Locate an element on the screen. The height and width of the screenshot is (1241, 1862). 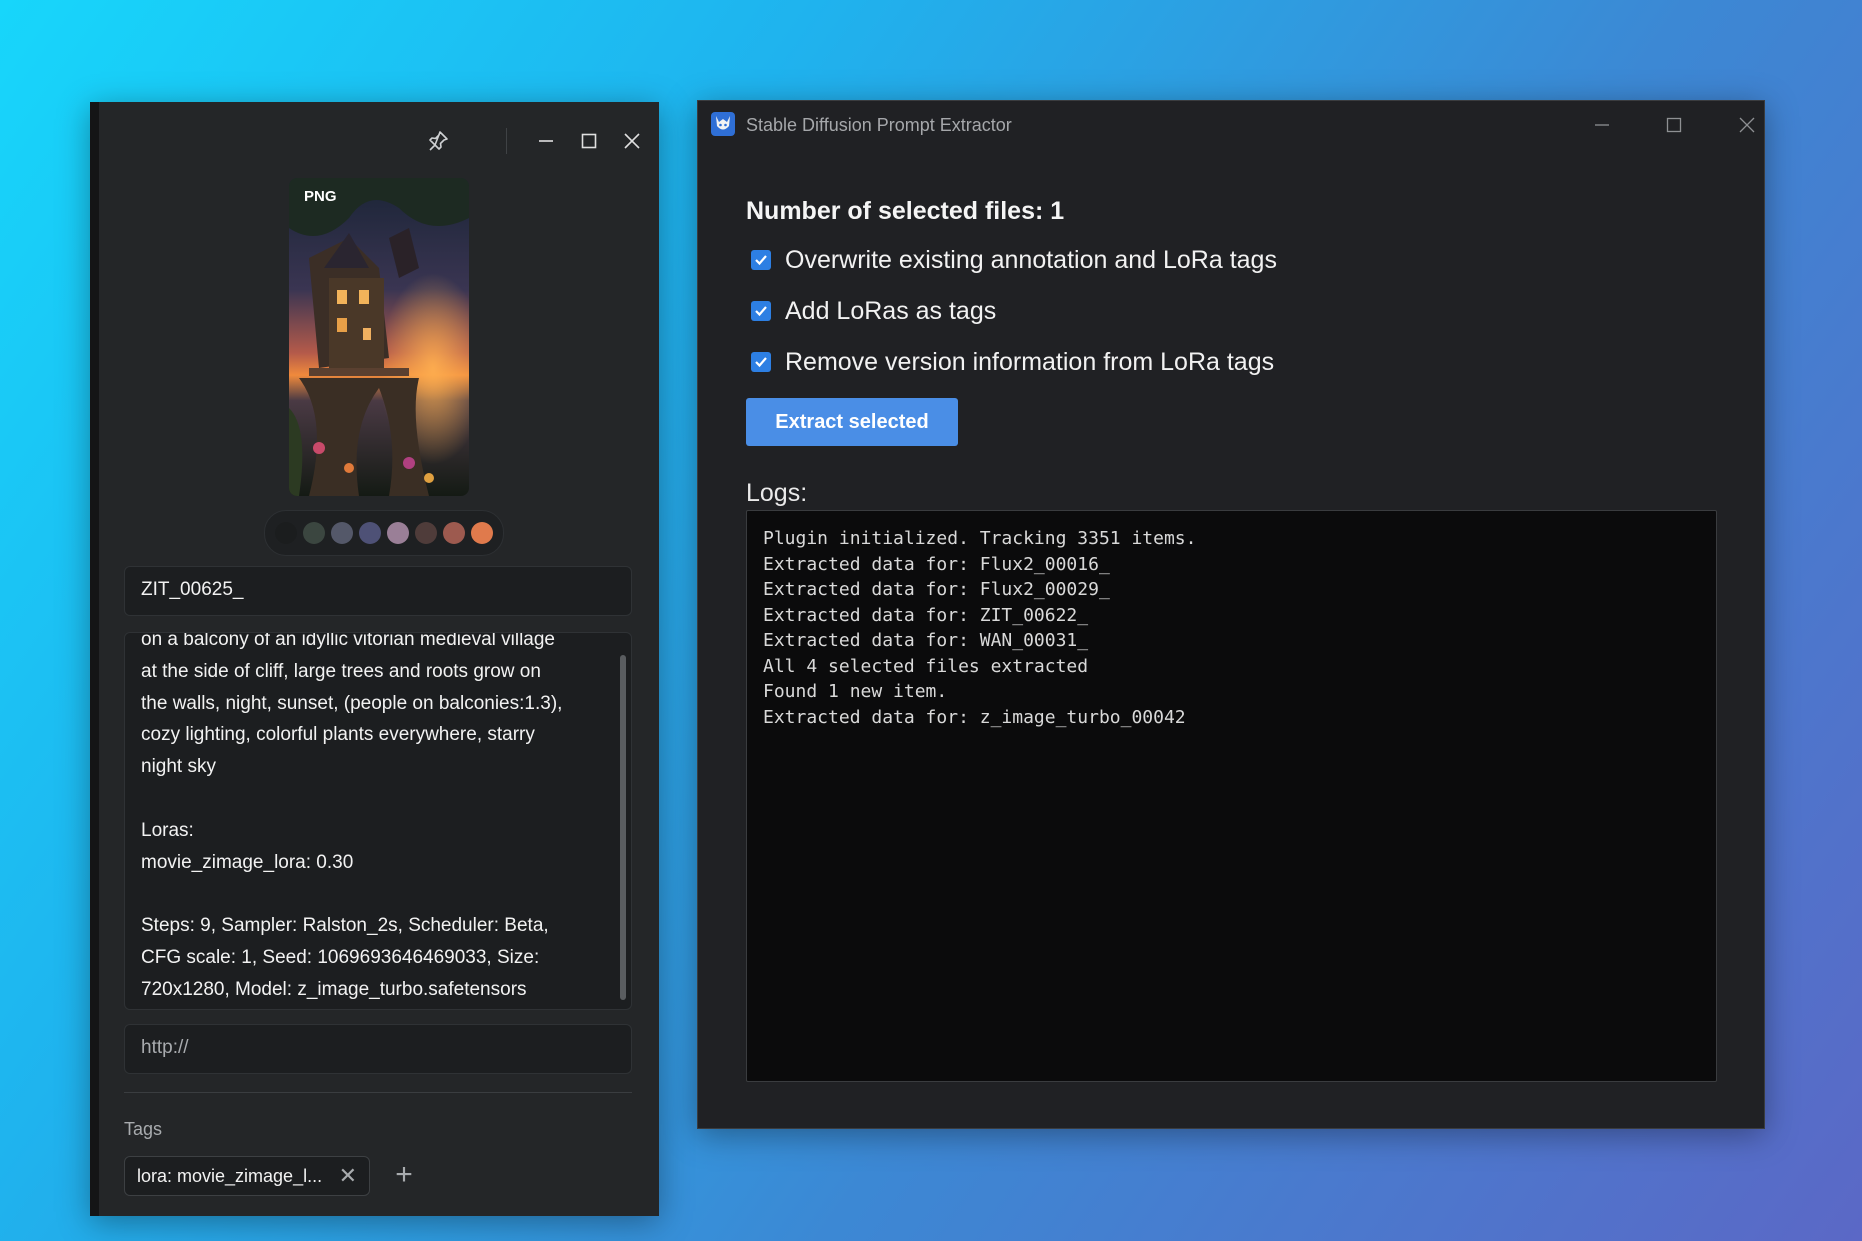
tags-label: Tags is located at coordinates (143, 1129).